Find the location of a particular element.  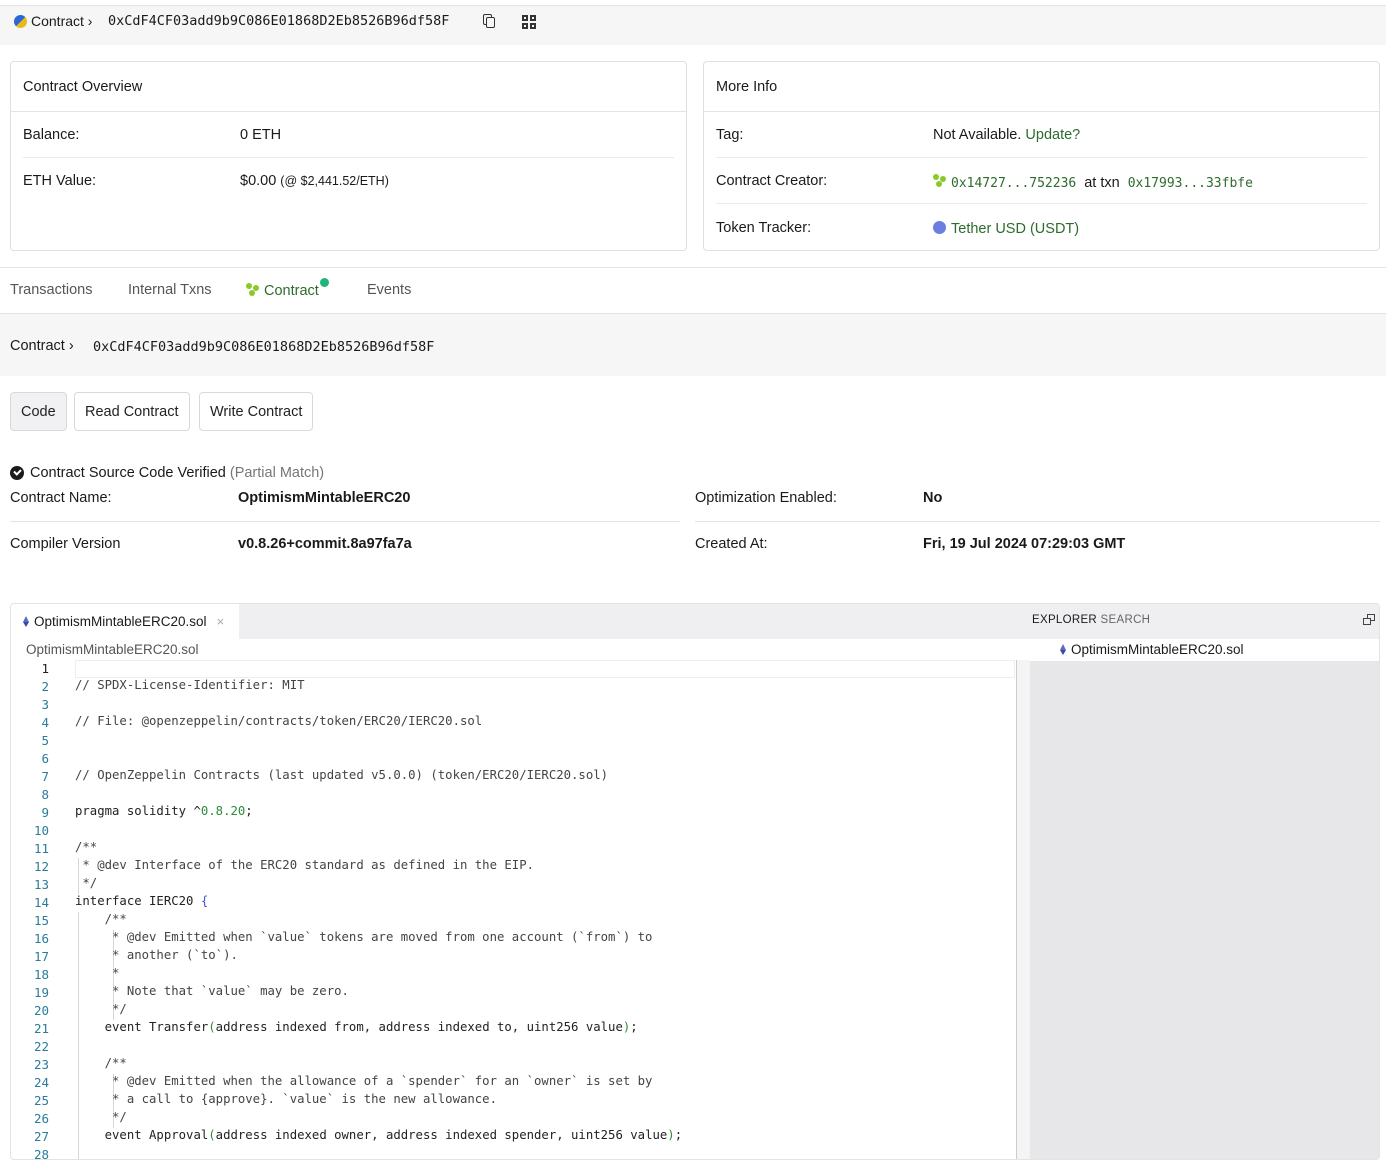

read-contract-button: Read Contract is located at coordinates (132, 411).